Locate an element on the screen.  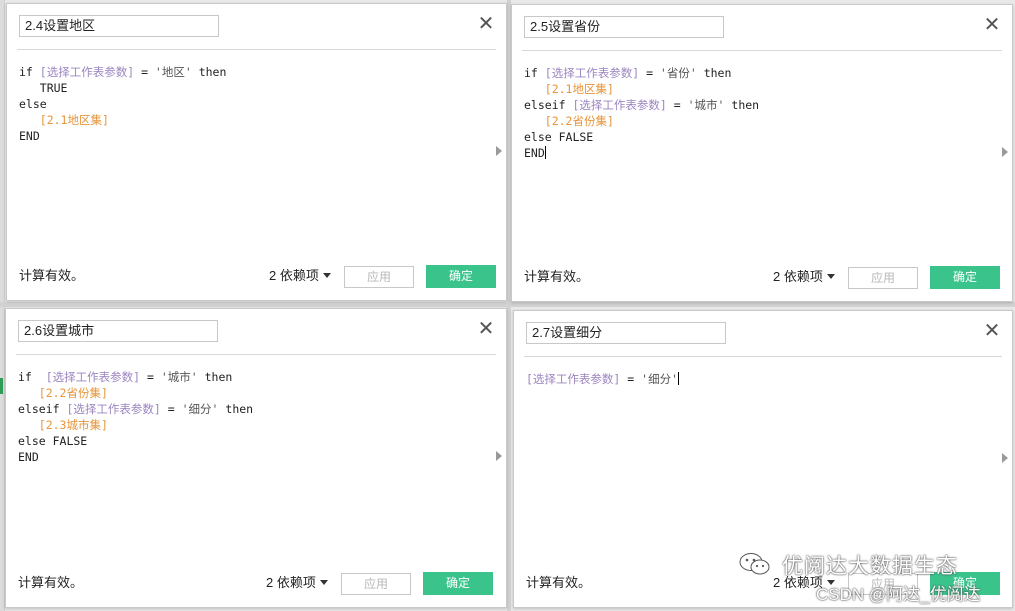
formula-line: else is located at coordinates (254, 104).